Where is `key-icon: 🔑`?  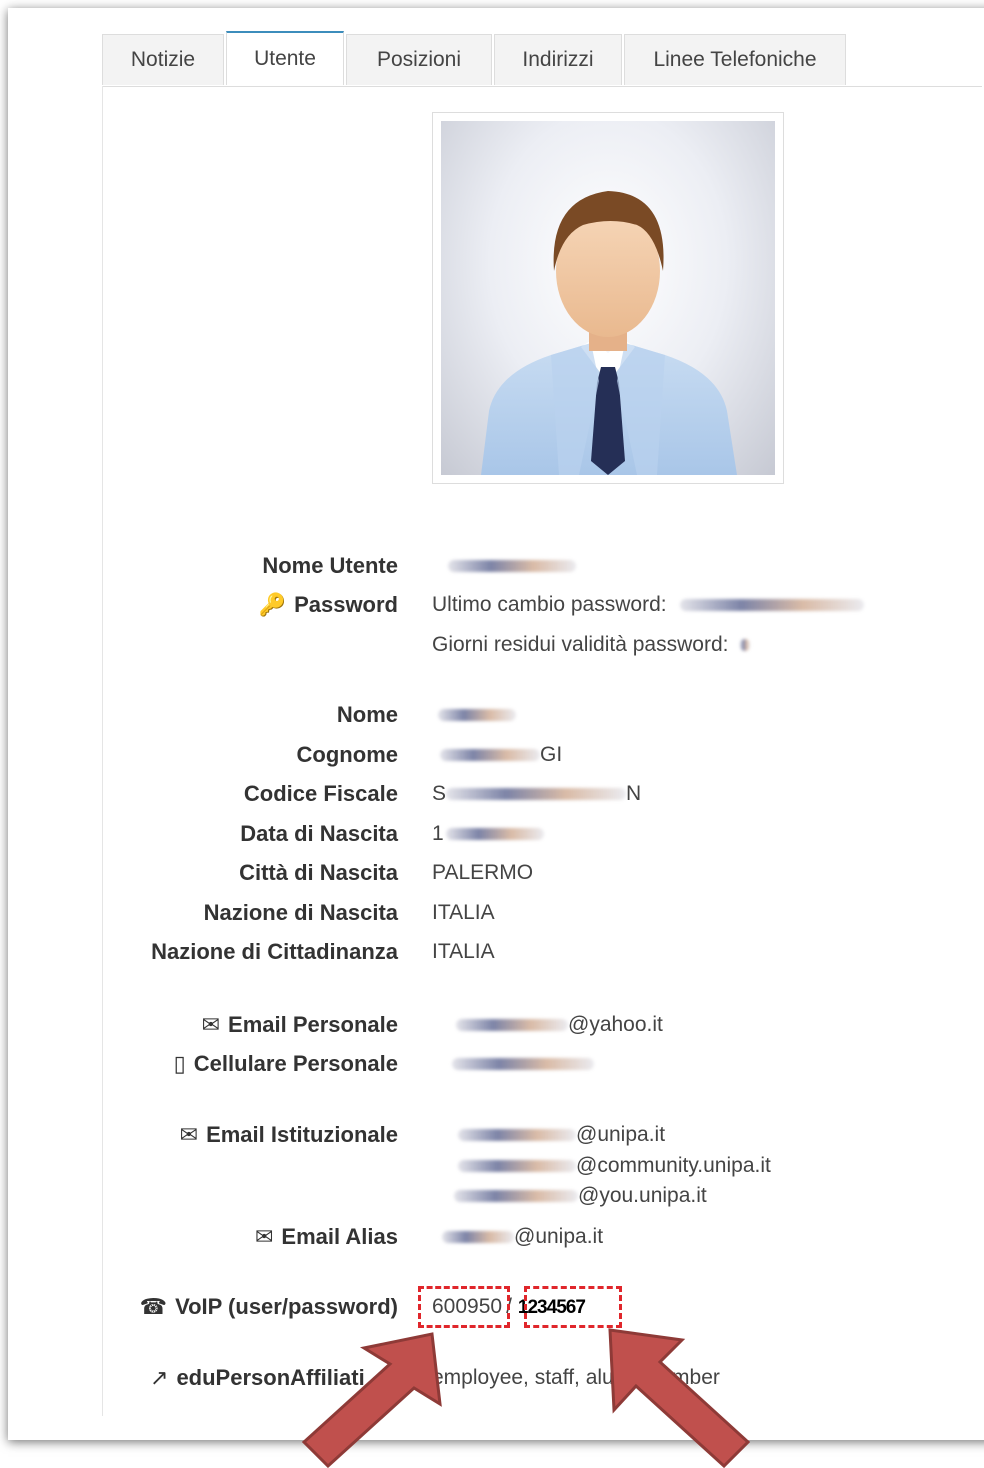
key-icon: 🔑 is located at coordinates (272, 604).